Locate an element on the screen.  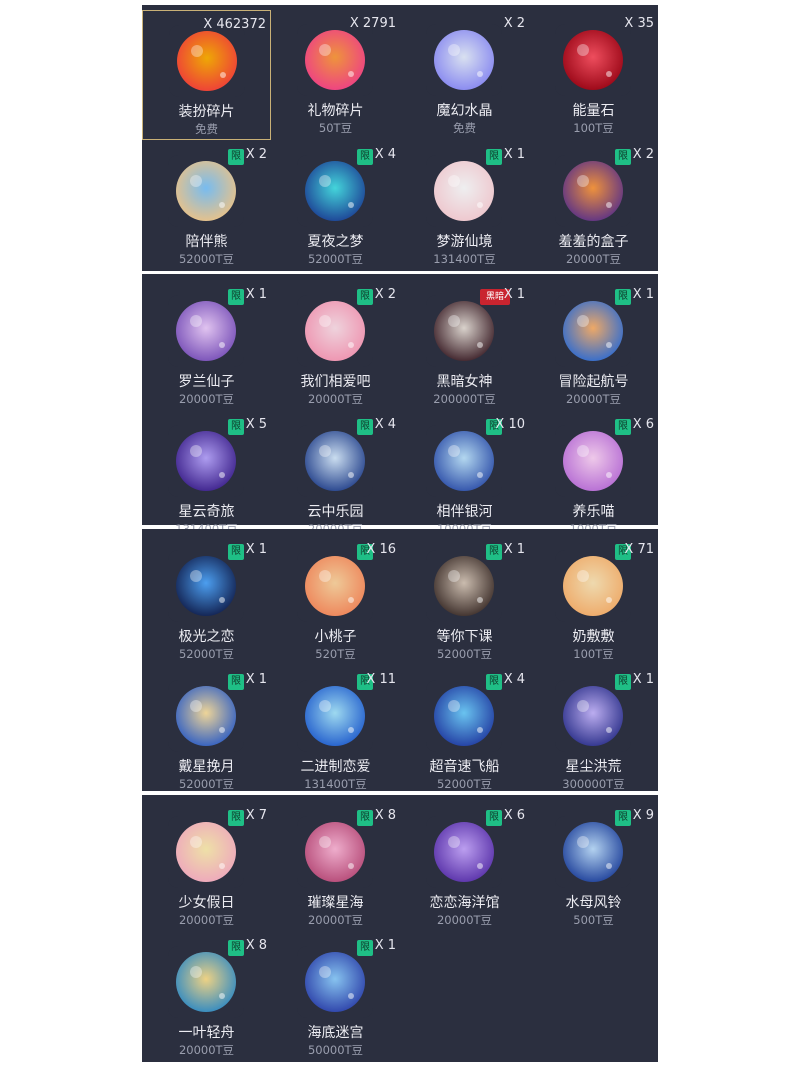
item-name: 云中乐园 is located at coordinates (335, 512).